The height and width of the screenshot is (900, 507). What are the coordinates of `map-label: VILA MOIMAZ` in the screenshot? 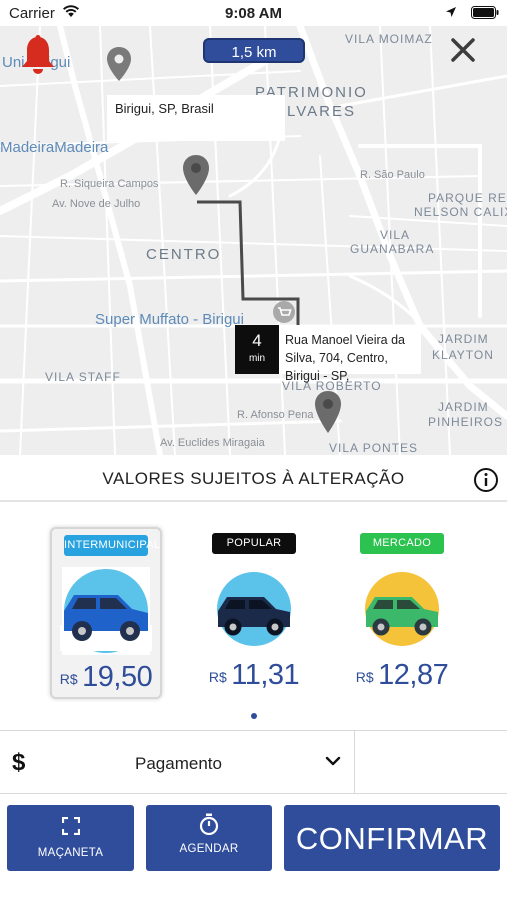 It's located at (389, 39).